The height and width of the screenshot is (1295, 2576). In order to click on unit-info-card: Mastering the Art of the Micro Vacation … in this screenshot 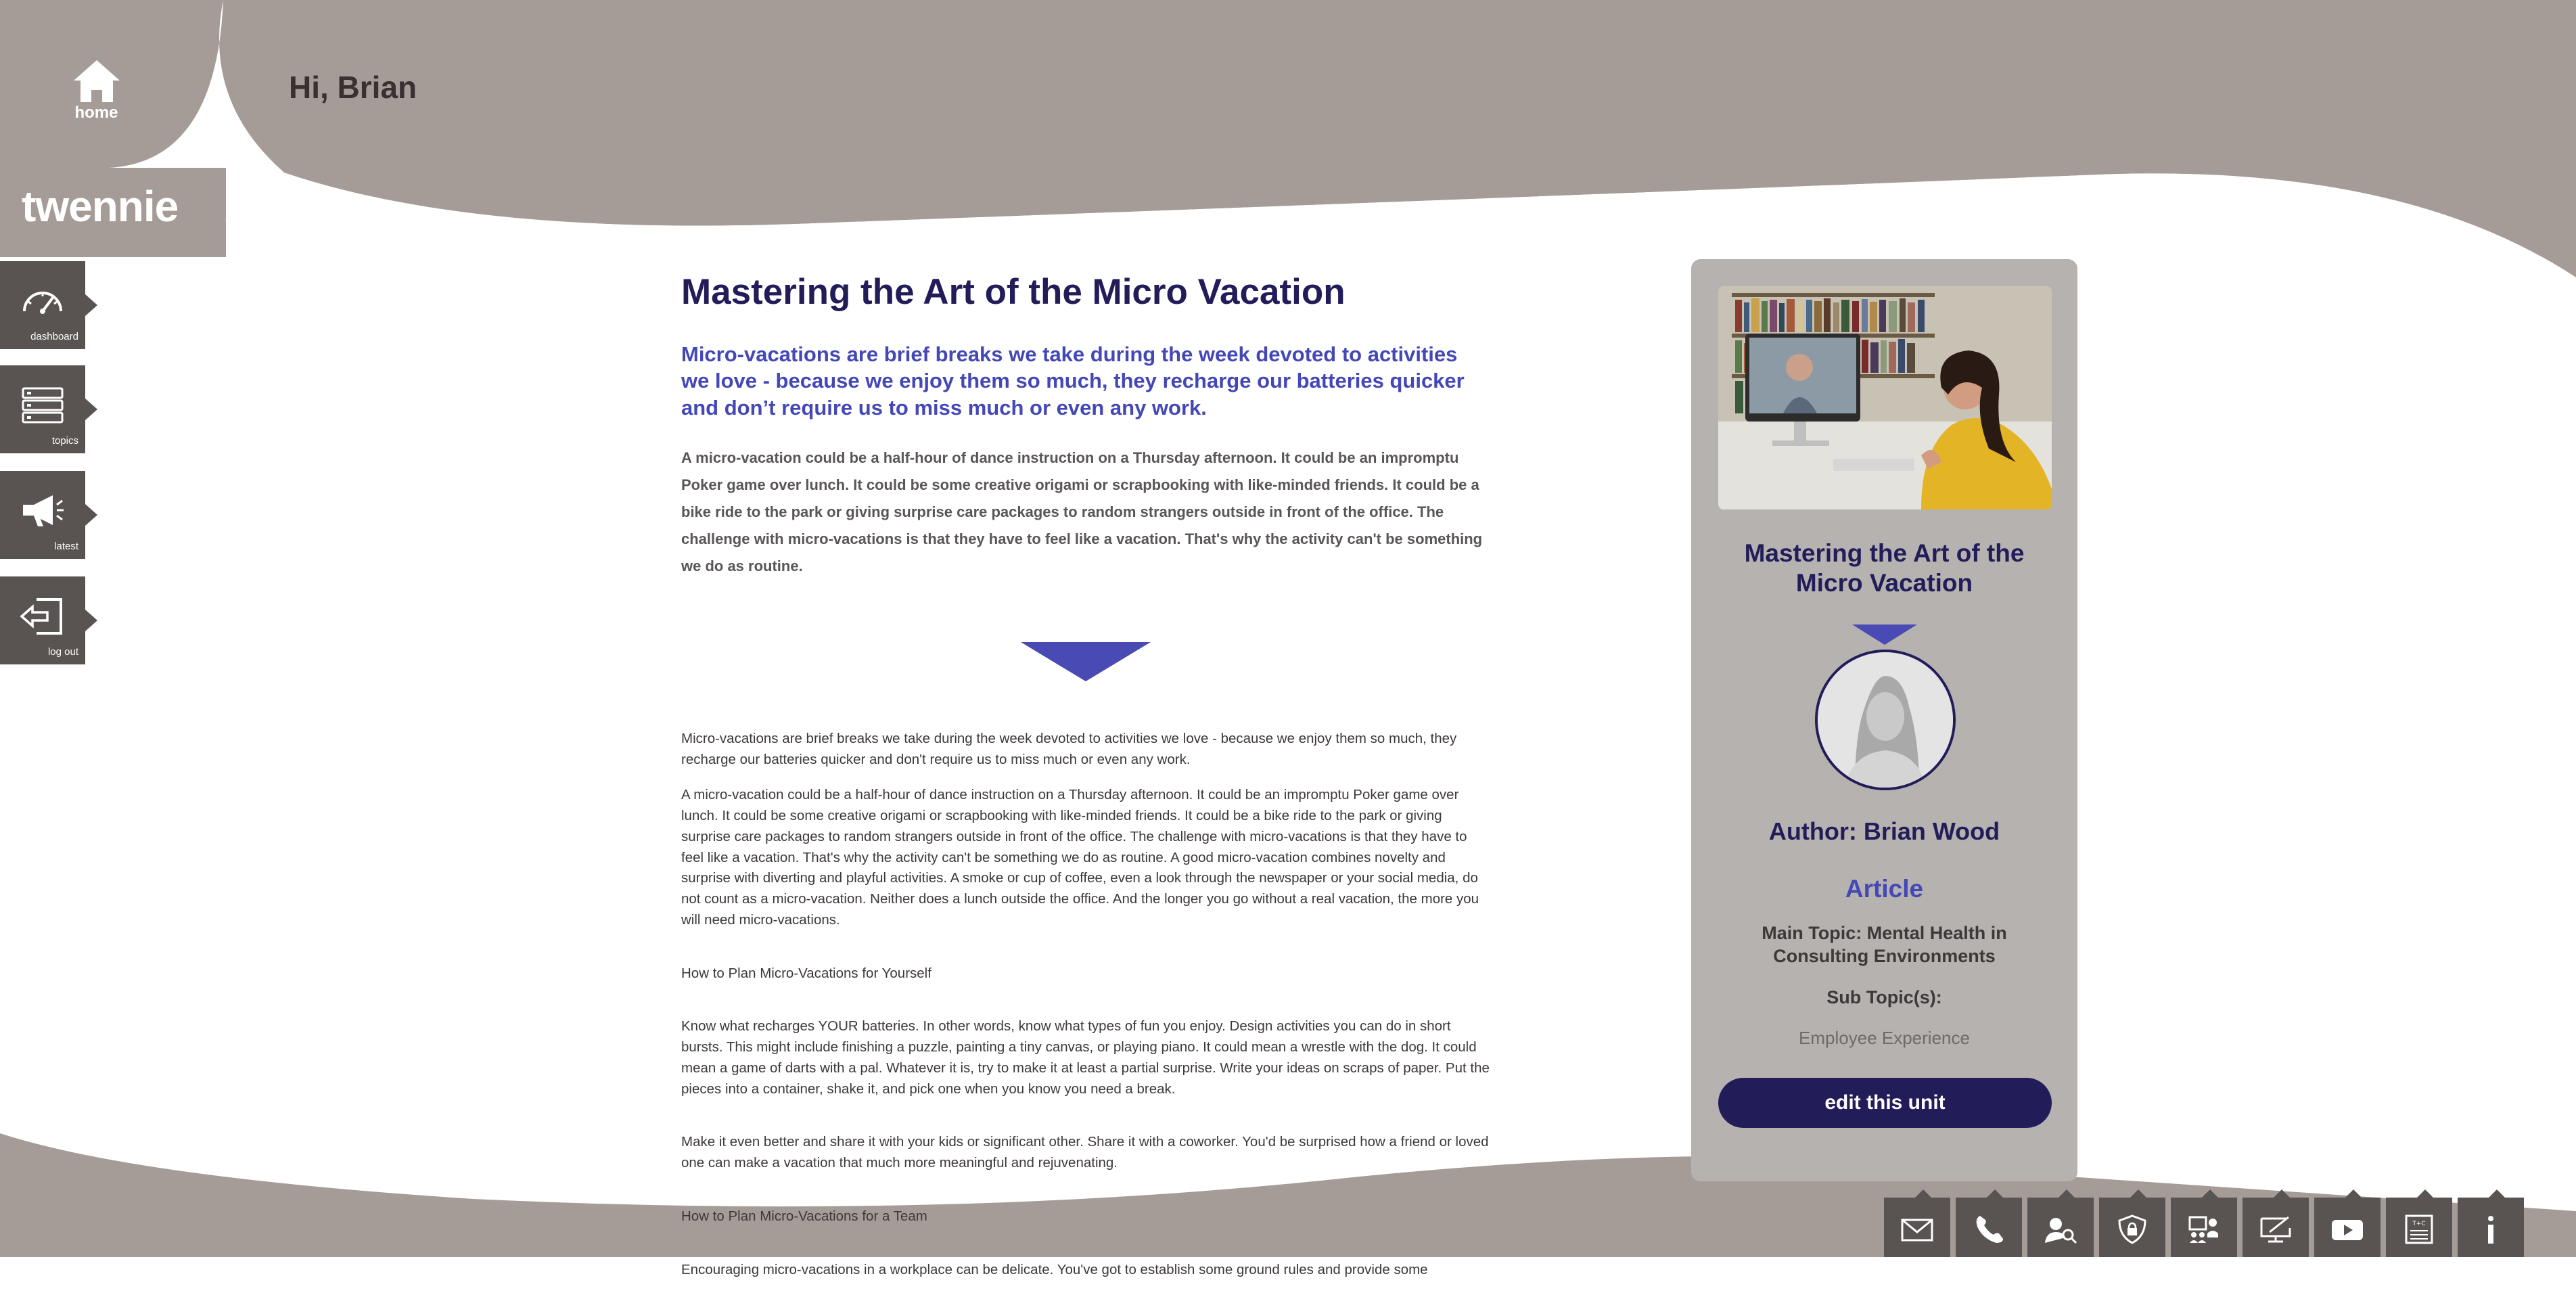, I will do `click(1884, 720)`.